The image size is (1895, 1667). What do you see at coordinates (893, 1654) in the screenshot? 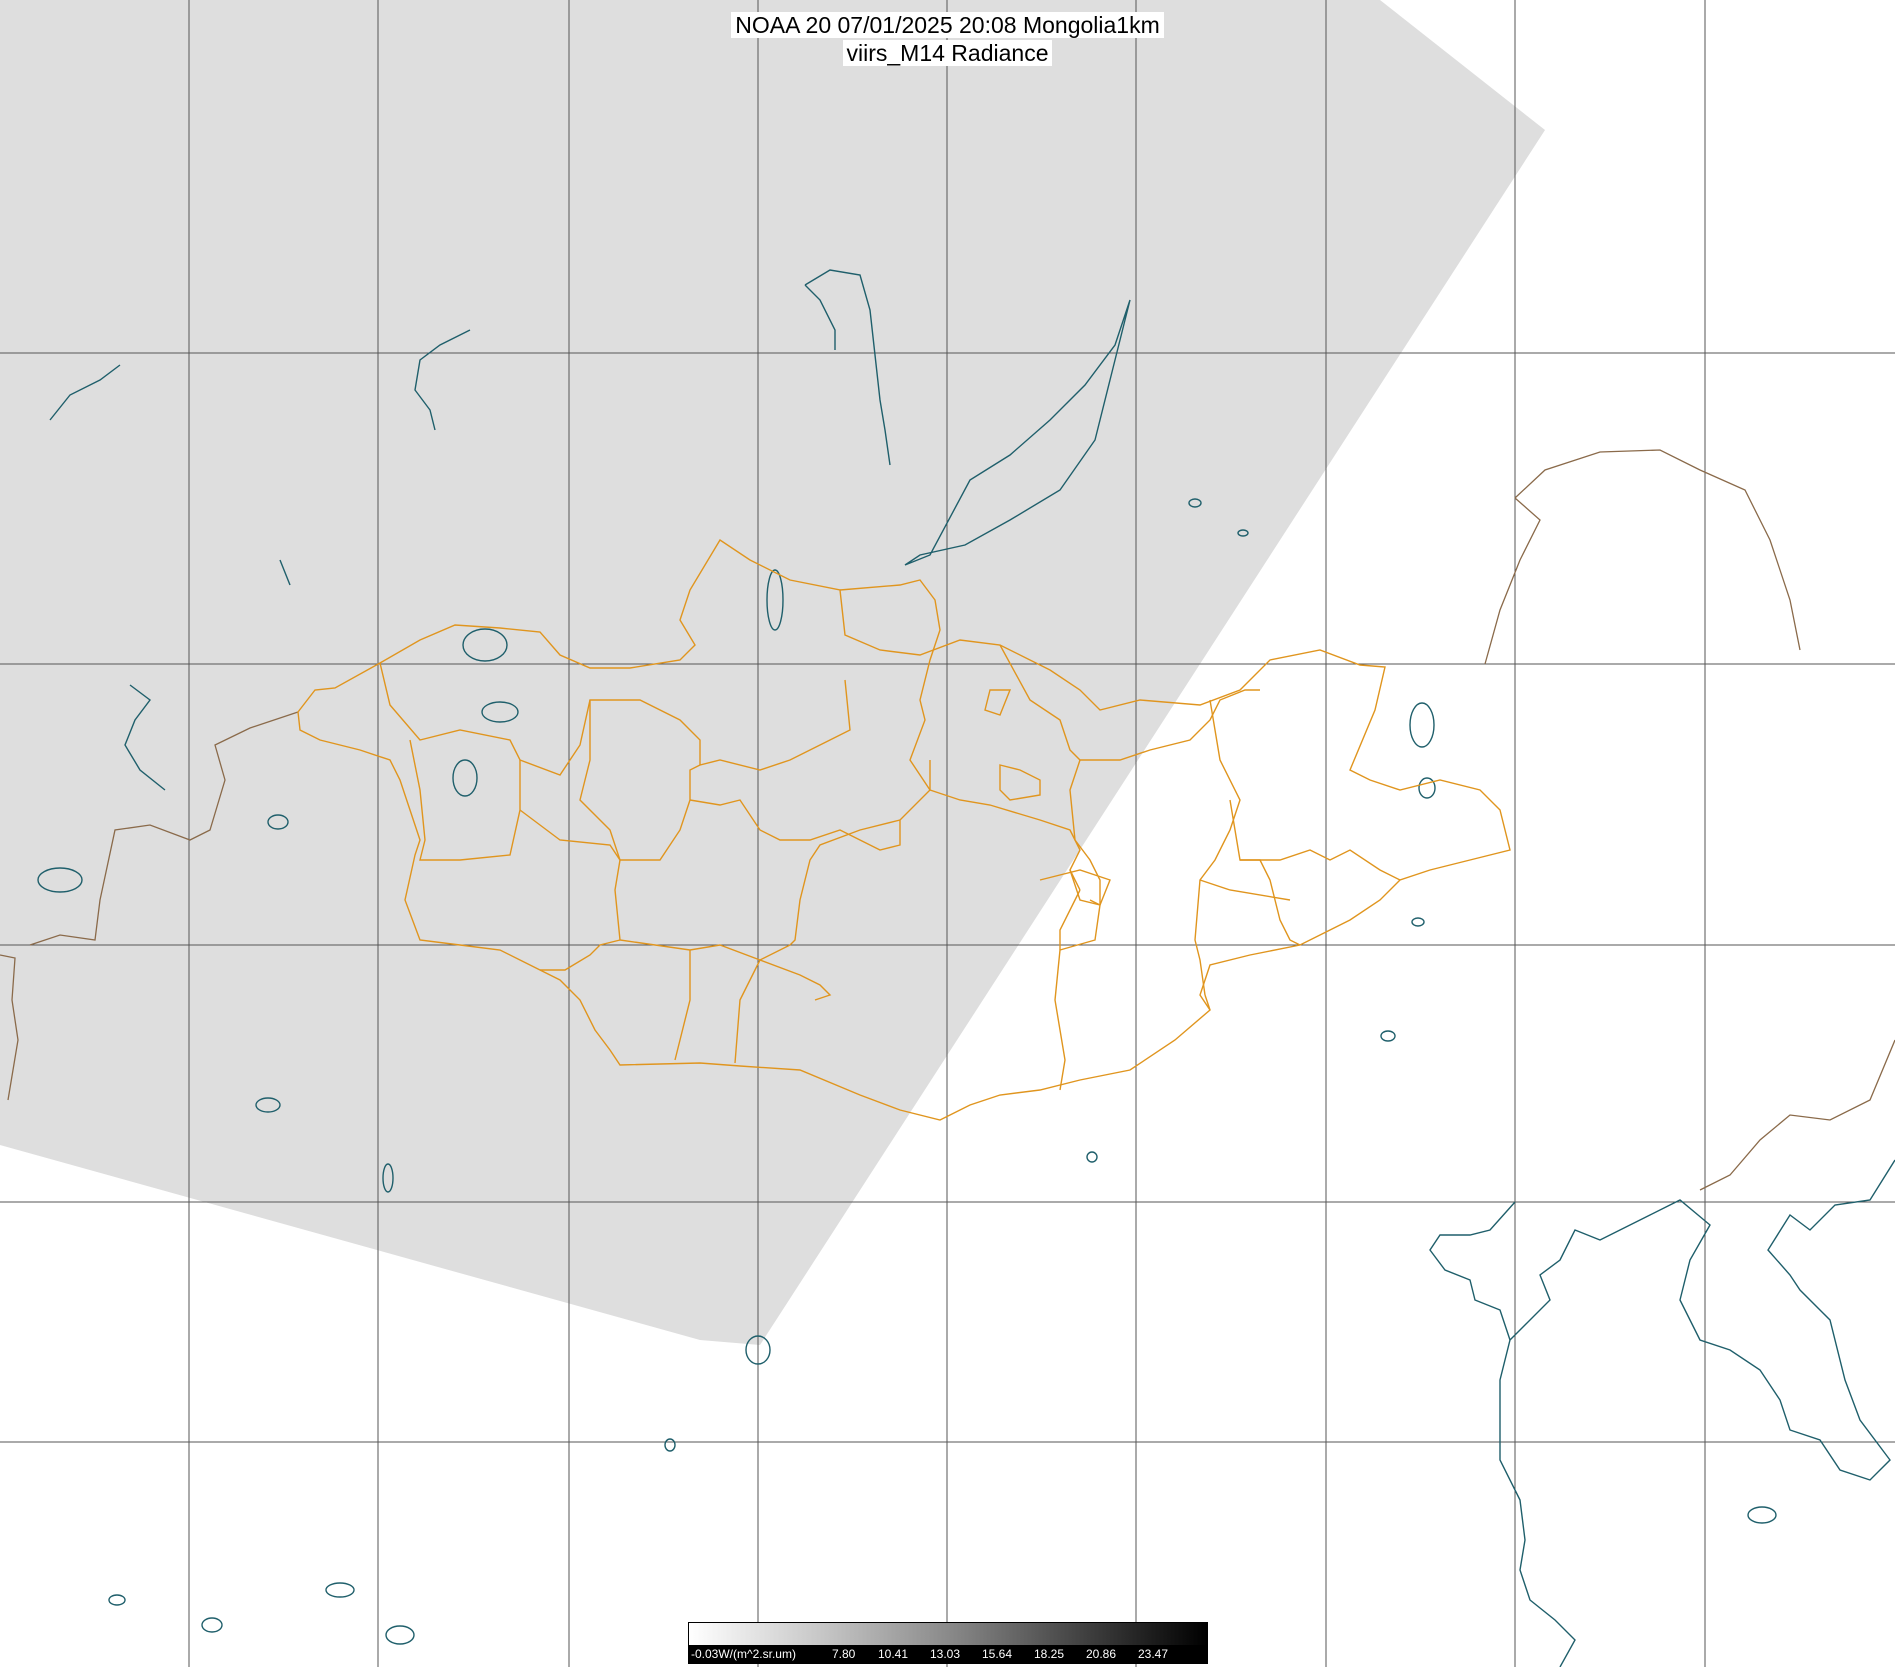
I see `colorbar-tick-label: 10.41` at bounding box center [893, 1654].